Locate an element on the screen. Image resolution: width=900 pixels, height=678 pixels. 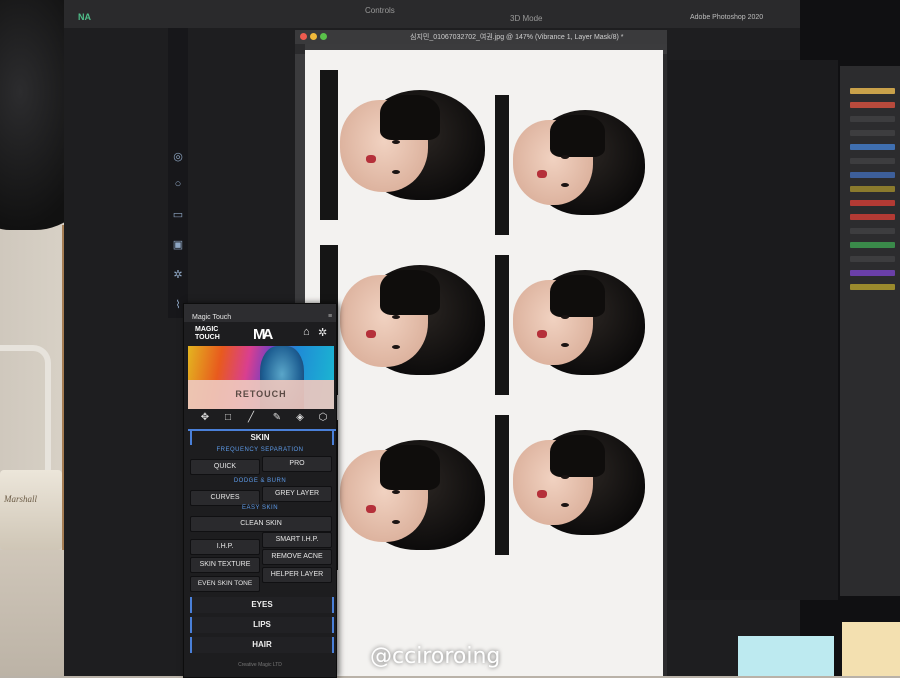
close-icon is located at coordinates (303, 36).